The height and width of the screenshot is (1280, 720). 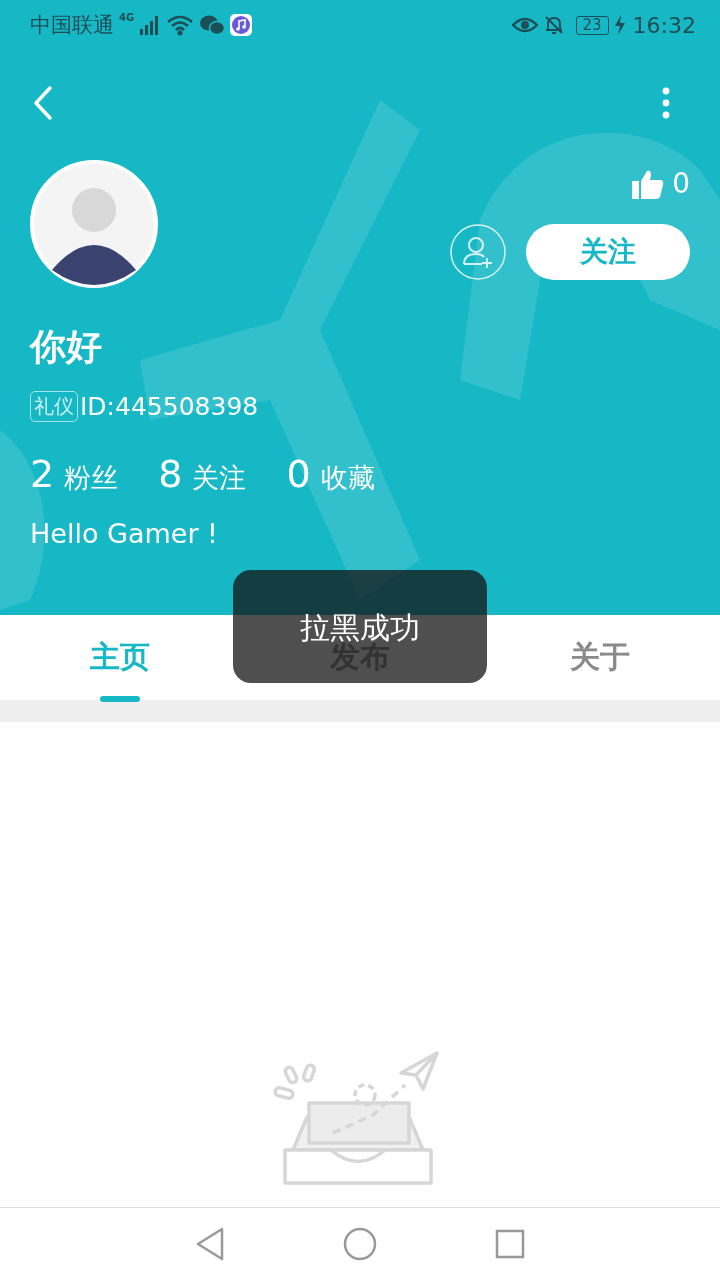 What do you see at coordinates (43, 102) in the screenshot?
I see `back-icon` at bounding box center [43, 102].